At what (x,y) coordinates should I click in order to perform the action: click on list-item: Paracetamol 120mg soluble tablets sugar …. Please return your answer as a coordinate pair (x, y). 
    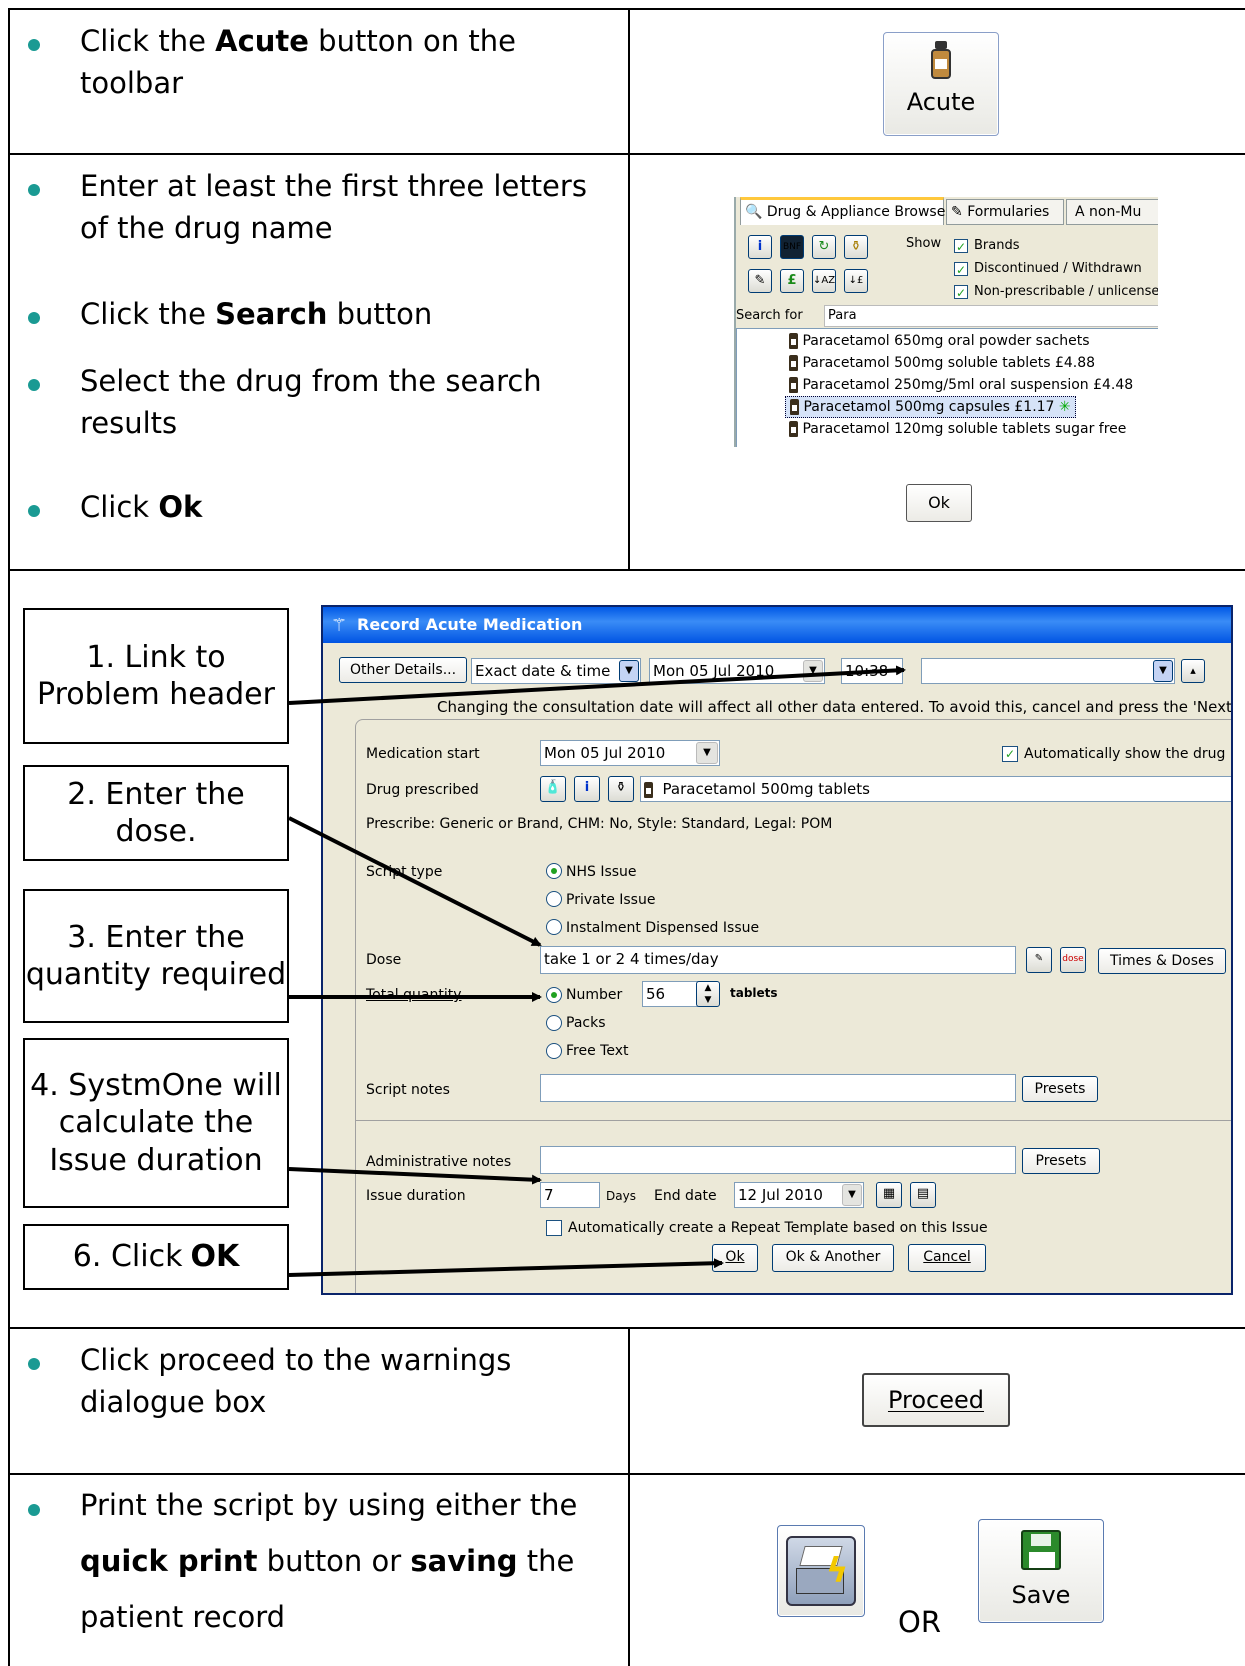
    Looking at the image, I should click on (957, 429).